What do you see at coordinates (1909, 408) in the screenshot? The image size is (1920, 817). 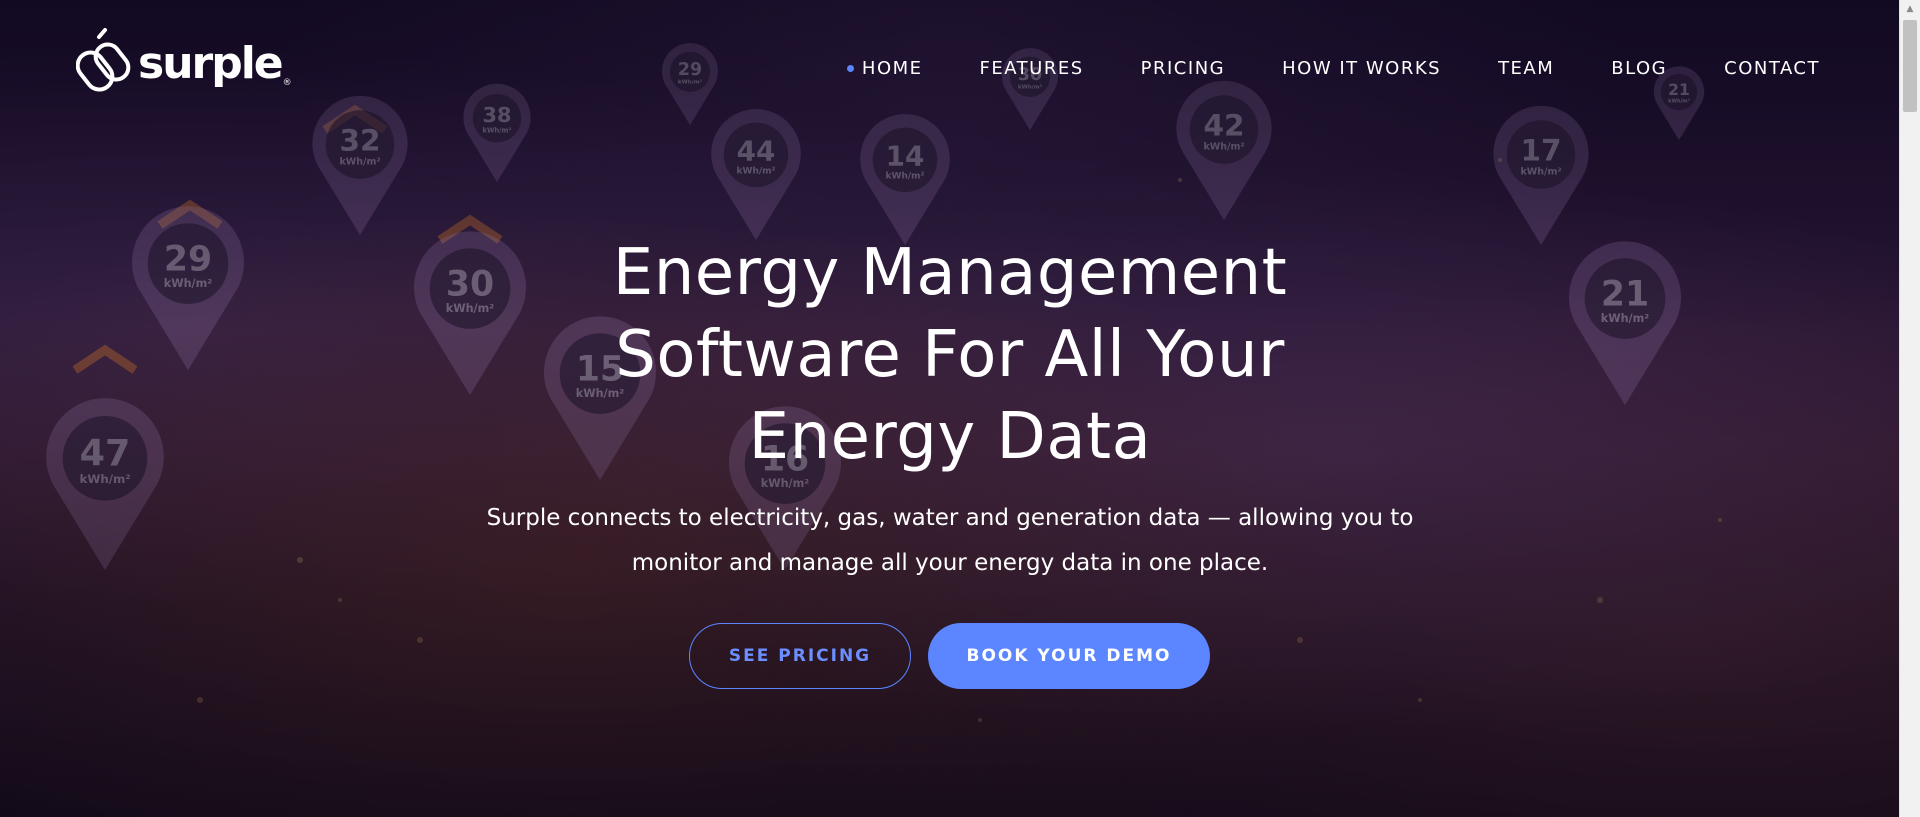 I see `page-scrollbar: ▲` at bounding box center [1909, 408].